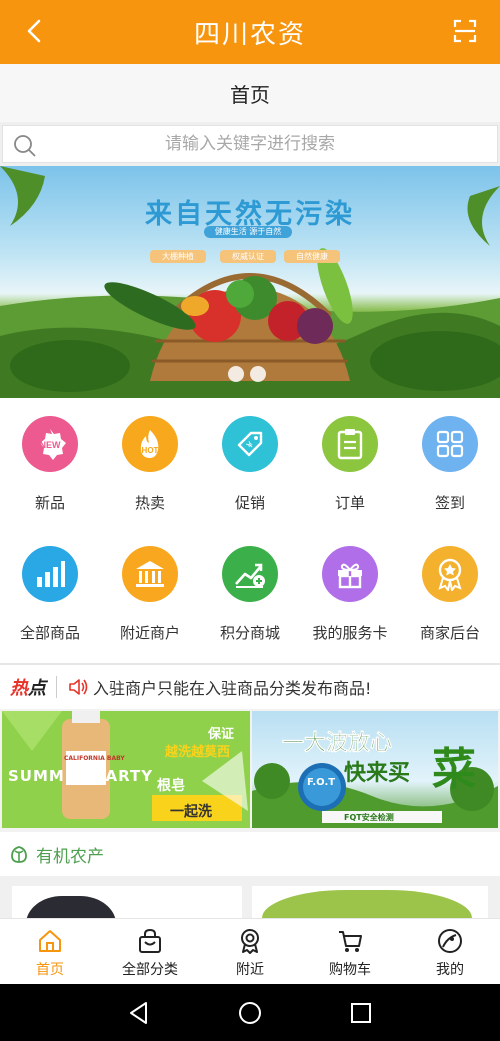 The image size is (500, 1041). I want to click on tab-label: 附近, so click(250, 970).